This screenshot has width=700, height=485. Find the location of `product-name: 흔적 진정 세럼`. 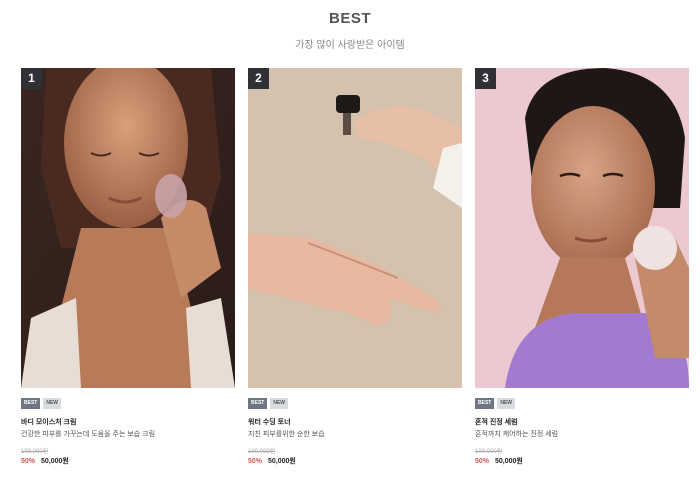

product-name: 흔적 진정 세럼 is located at coordinates (496, 422).